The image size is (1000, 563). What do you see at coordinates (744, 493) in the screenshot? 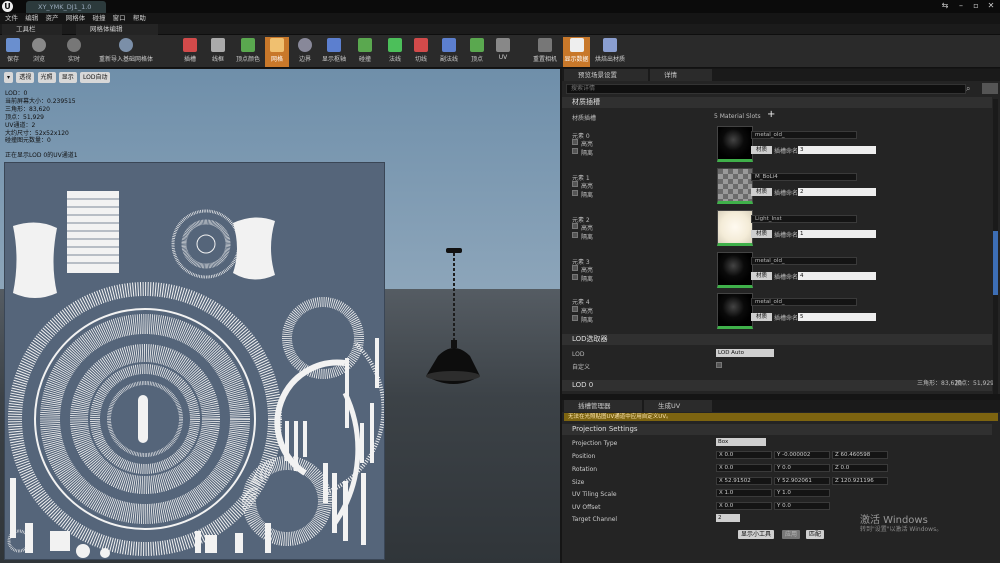
I see `tiling-x-field: X 1.0` at bounding box center [744, 493].